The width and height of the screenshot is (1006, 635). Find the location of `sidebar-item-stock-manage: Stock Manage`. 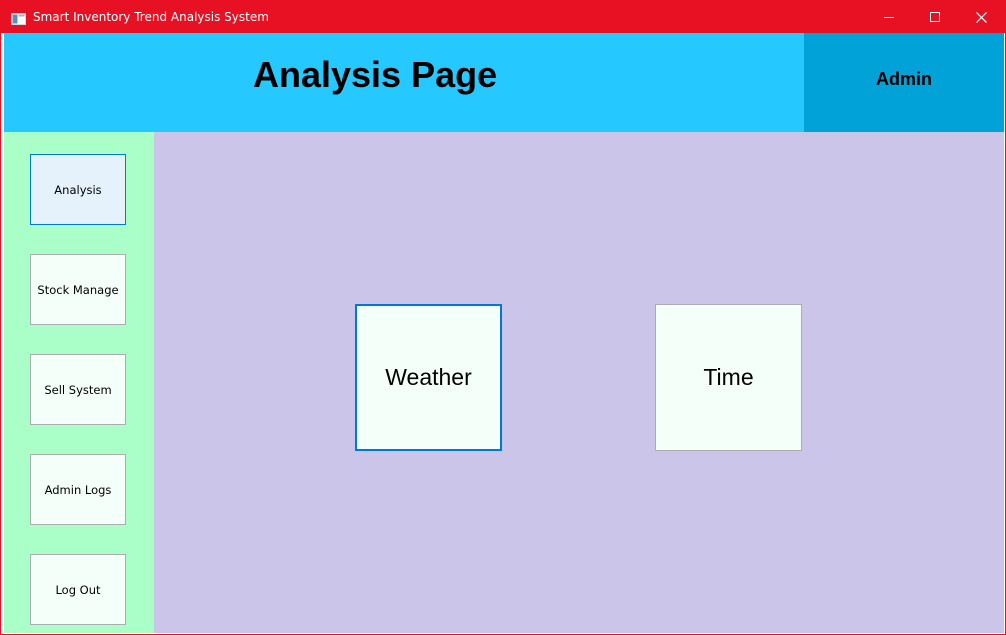

sidebar-item-stock-manage: Stock Manage is located at coordinates (78, 289).